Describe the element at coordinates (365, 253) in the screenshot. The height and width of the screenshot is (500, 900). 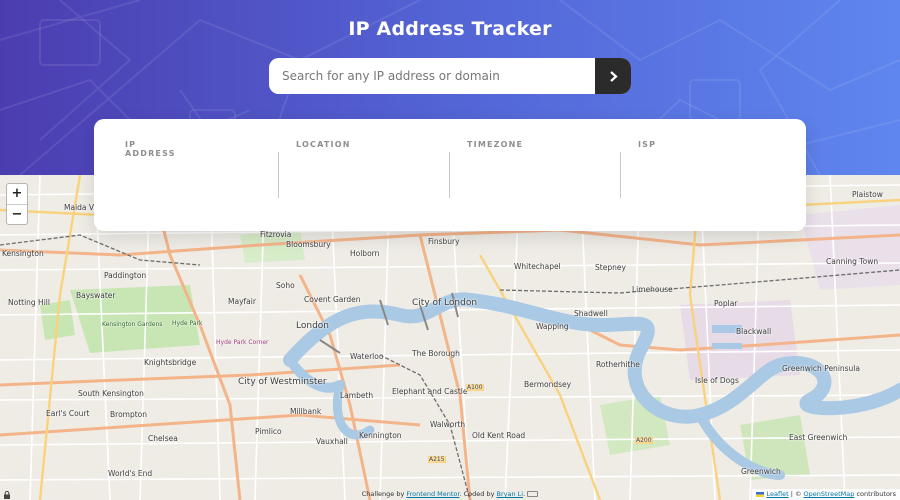
I see `map-label: Holborn` at that location.